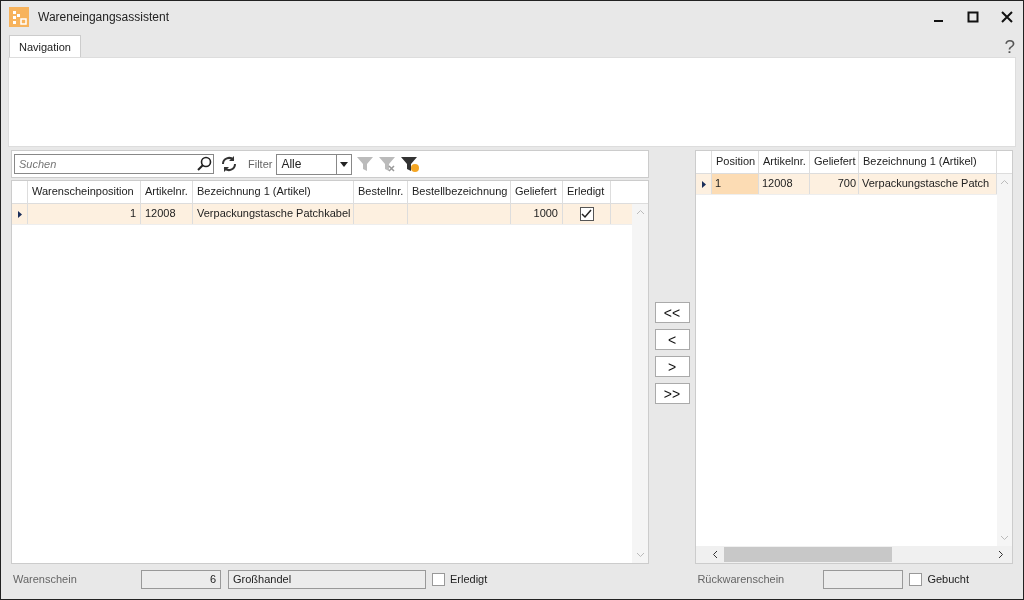  Describe the element at coordinates (854, 554) in the screenshot. I see `horizontal-scrollbar` at that location.